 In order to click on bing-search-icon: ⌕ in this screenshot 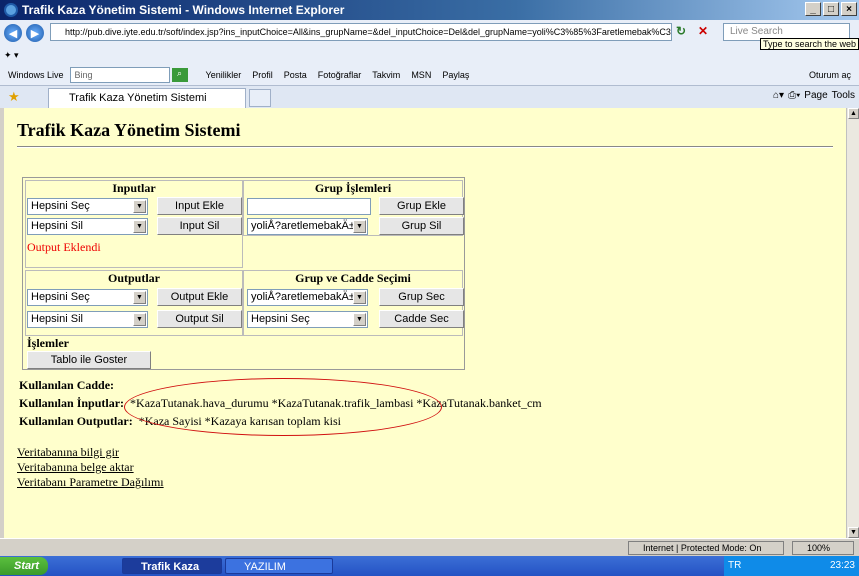, I will do `click(179, 74)`.